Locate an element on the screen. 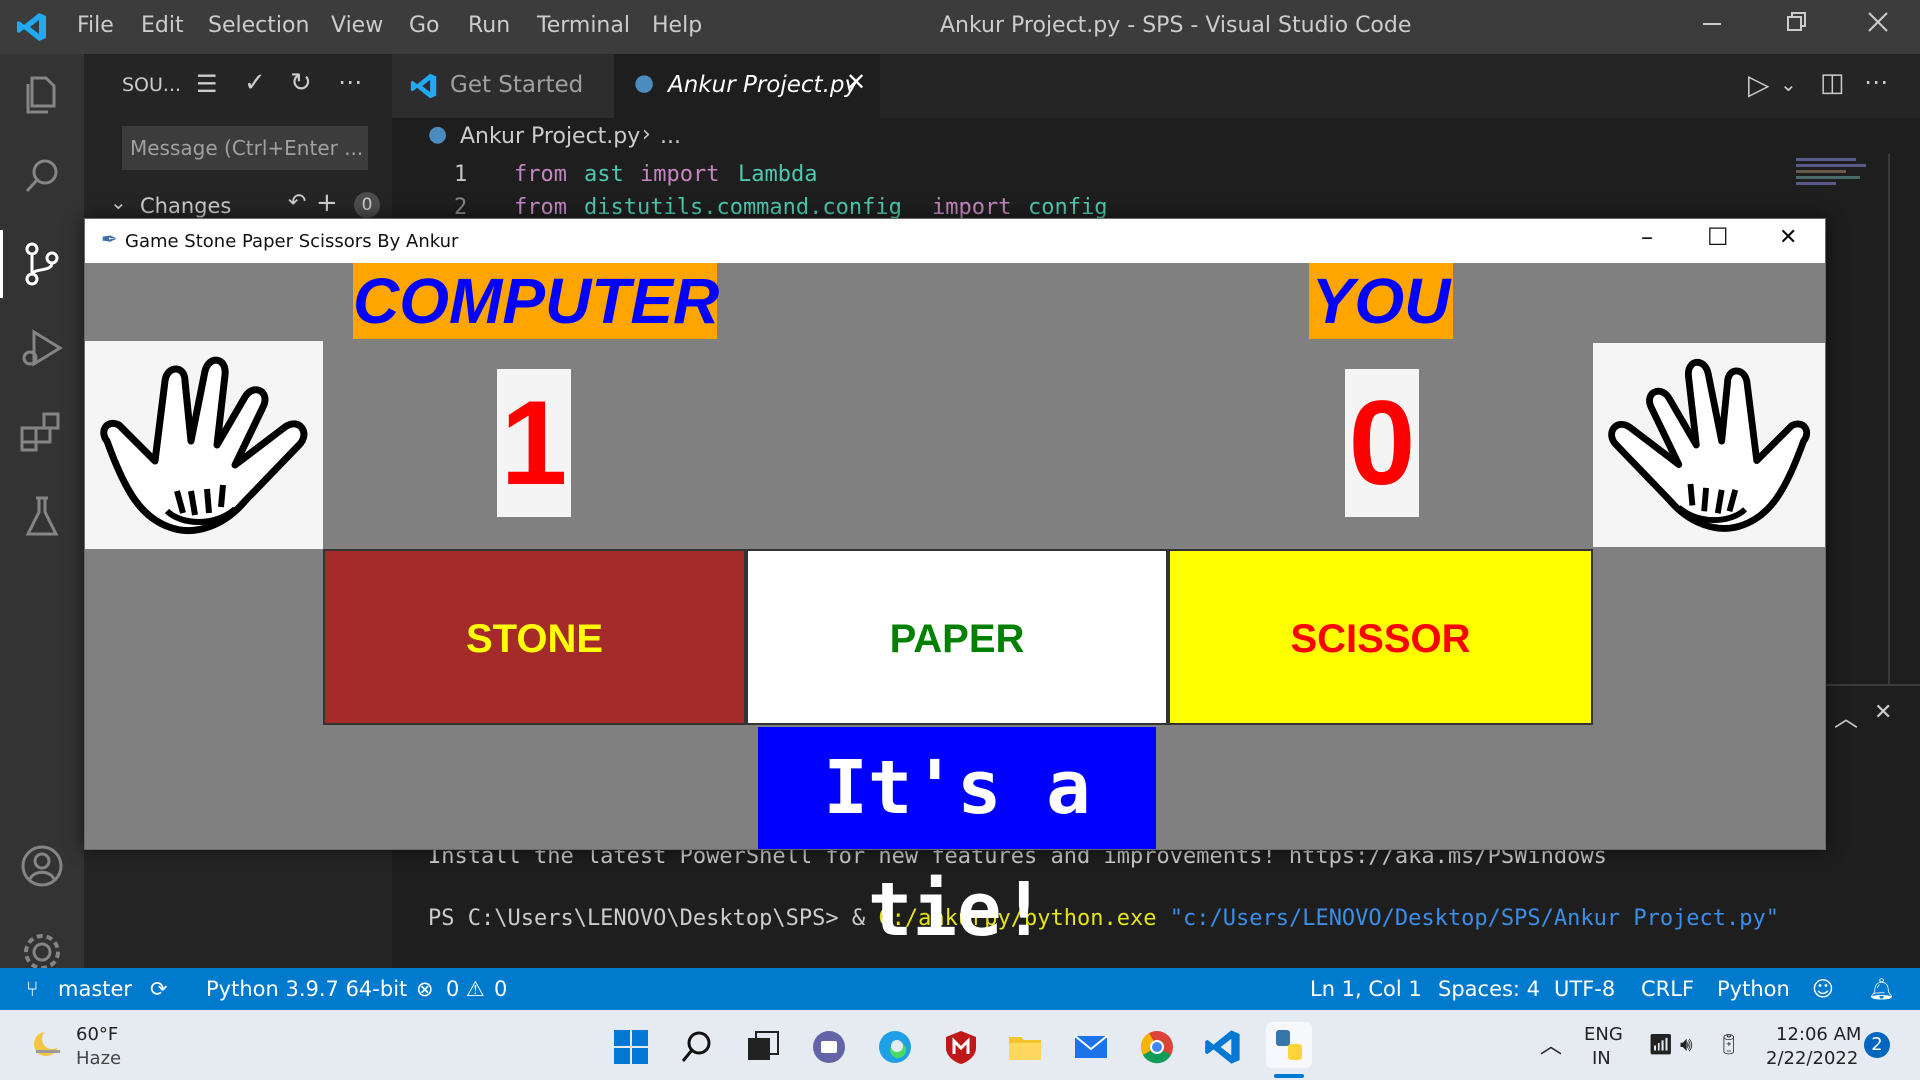  close-window-button is located at coordinates (1878, 27).